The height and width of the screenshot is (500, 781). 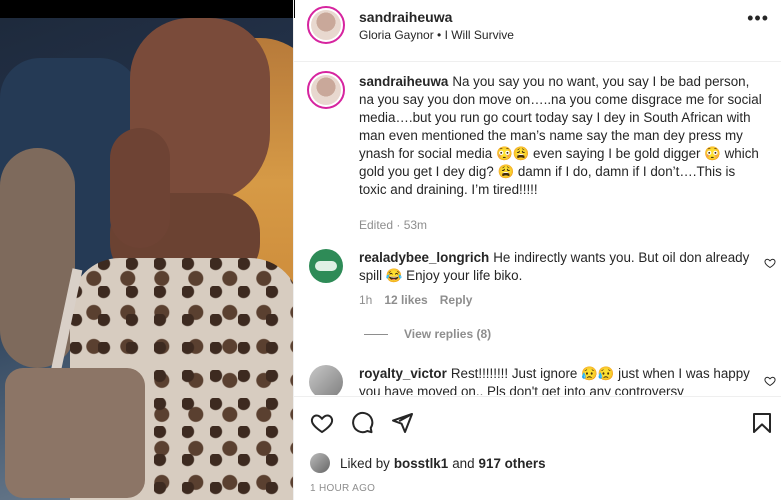 I want to click on likes-count: 917 others, so click(x=512, y=463).